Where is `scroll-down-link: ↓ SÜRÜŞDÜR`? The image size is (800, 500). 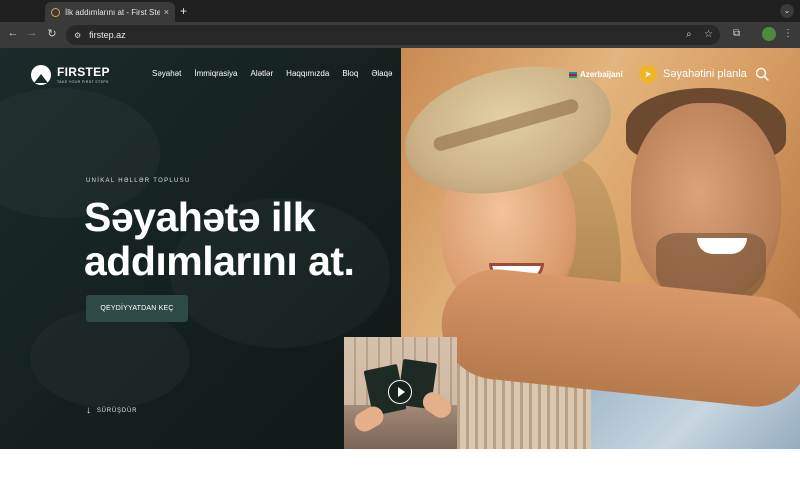
scroll-down-link: ↓ SÜRÜŞDÜR is located at coordinates (111, 410).